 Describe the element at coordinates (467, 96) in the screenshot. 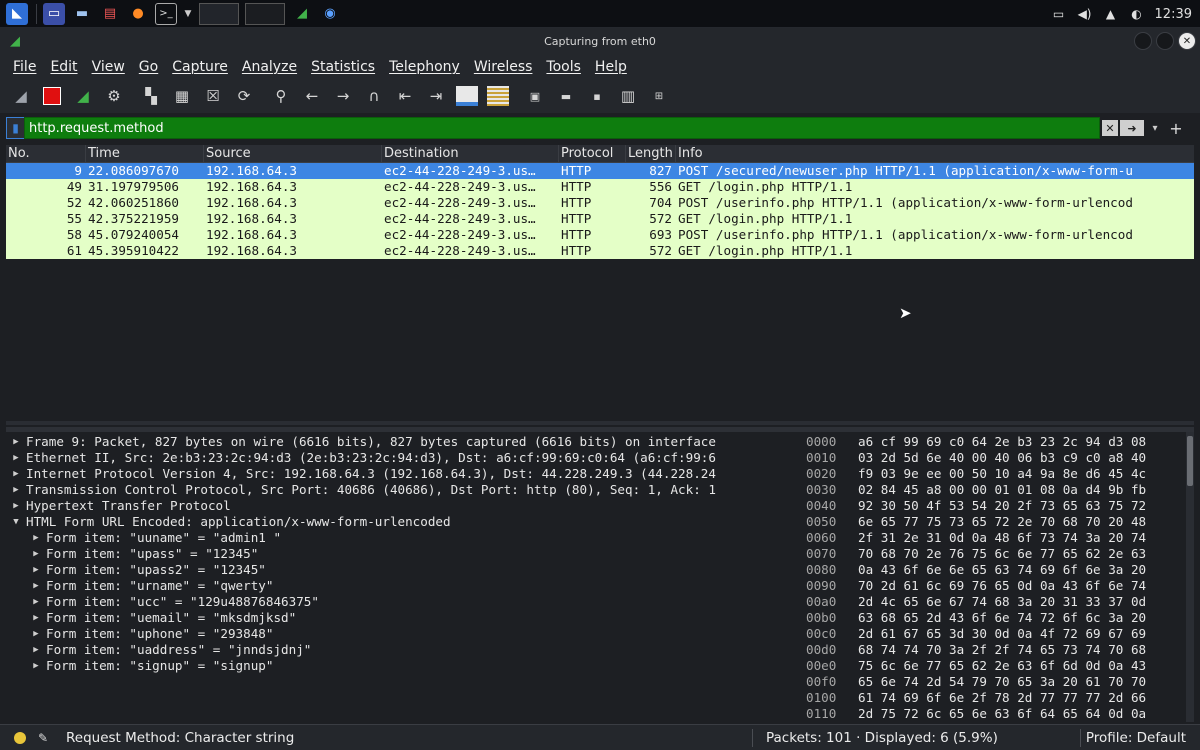

I see `autoscroll-icon` at that location.